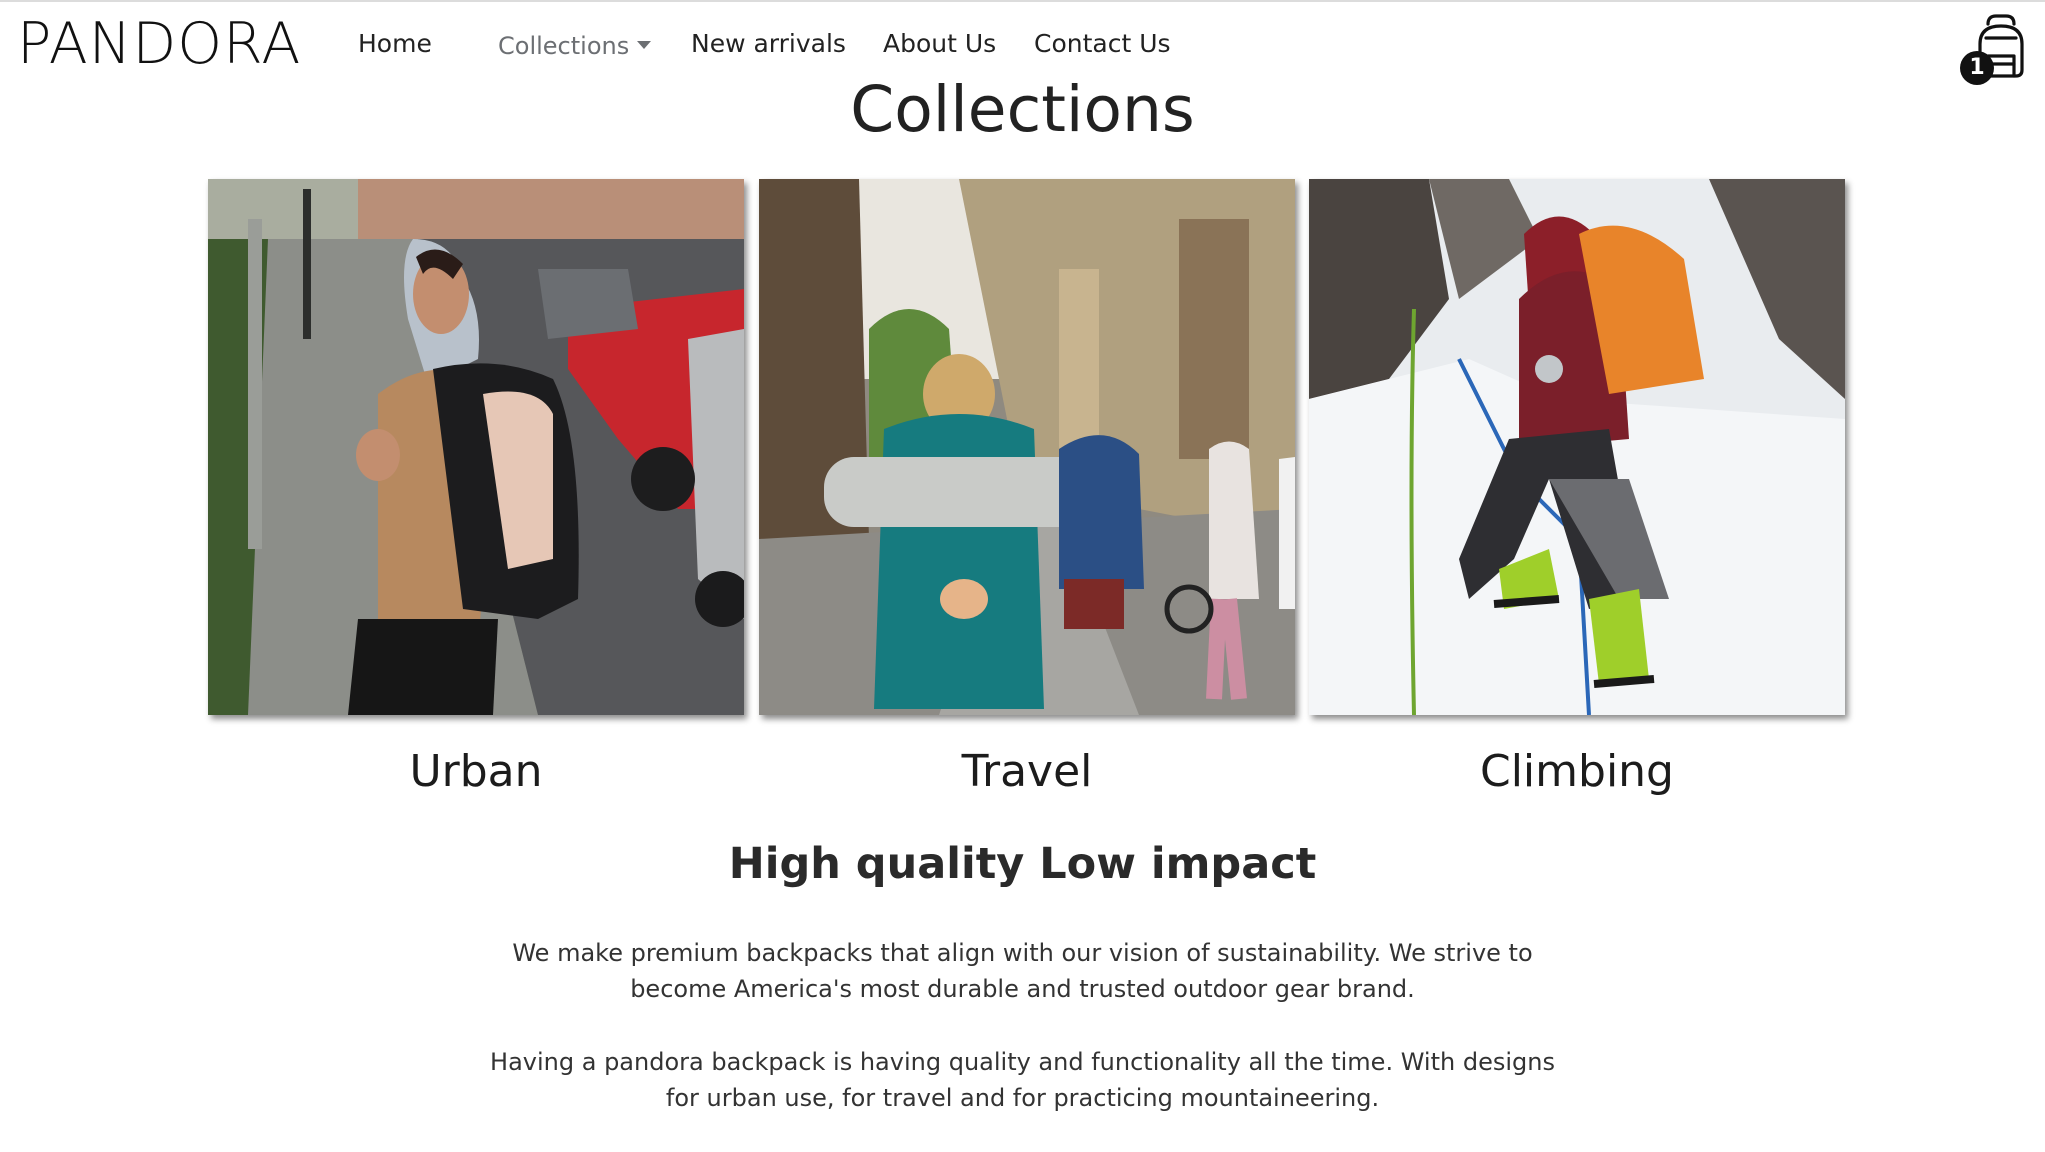  Describe the element at coordinates (768, 44) in the screenshot. I see `nav-new-arrivals: New arrivals` at that location.